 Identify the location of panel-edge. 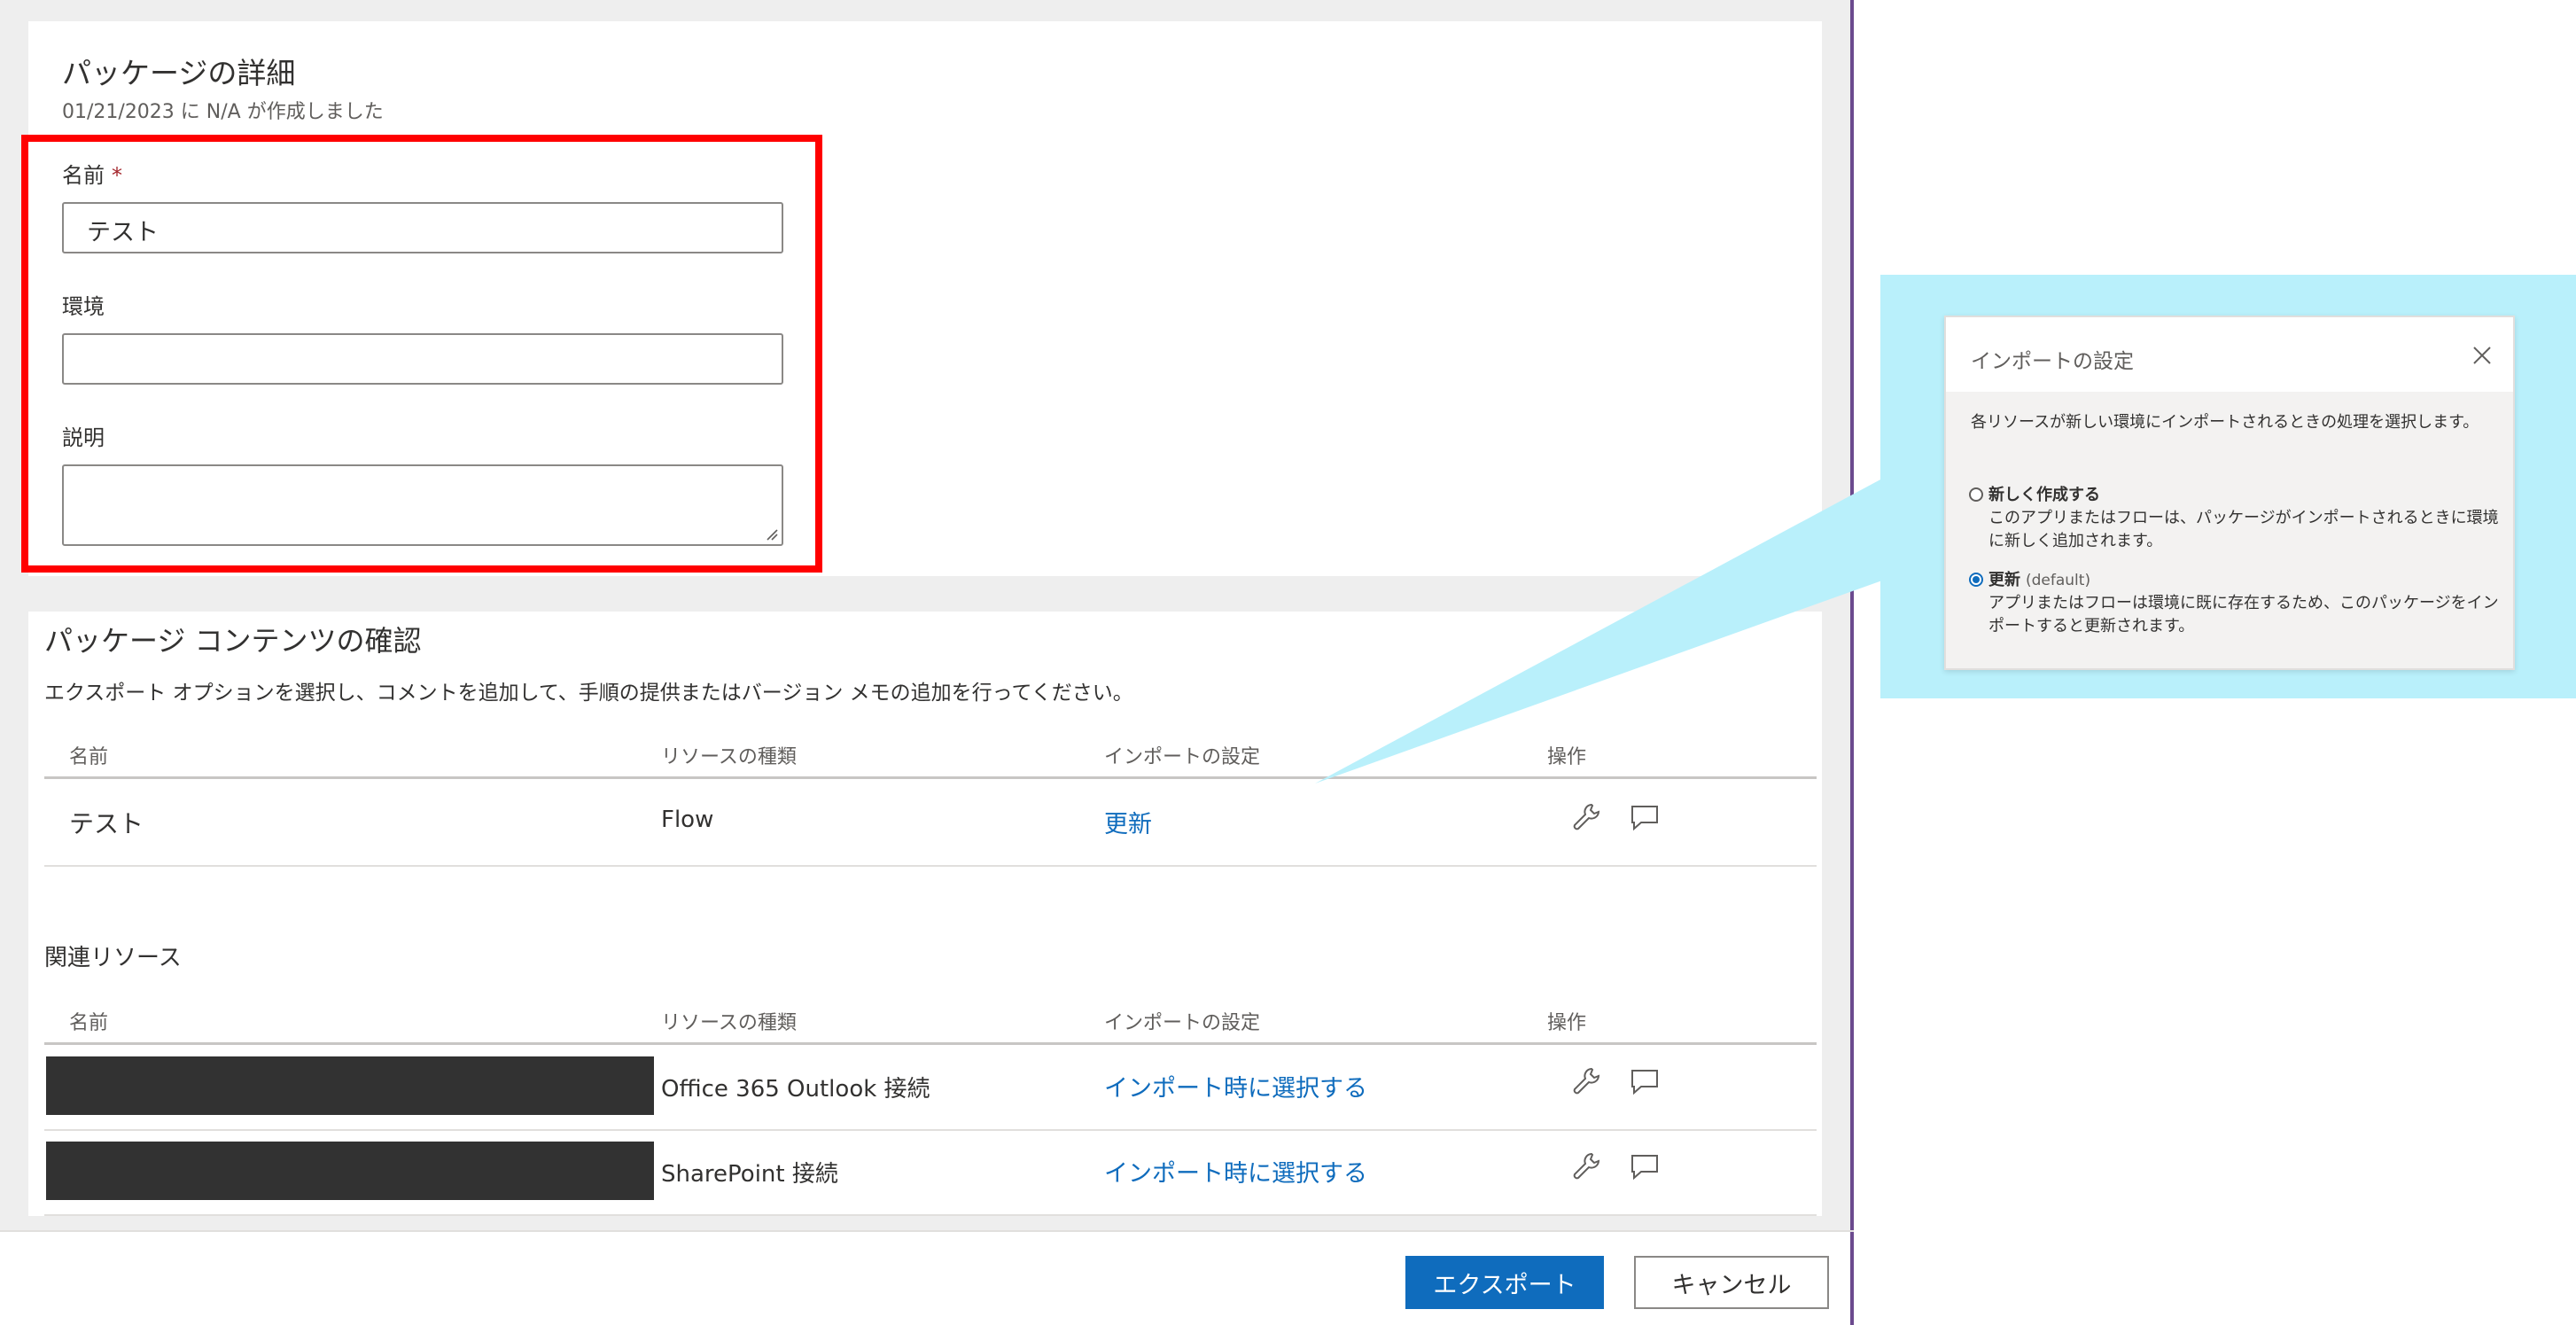
(1852, 662).